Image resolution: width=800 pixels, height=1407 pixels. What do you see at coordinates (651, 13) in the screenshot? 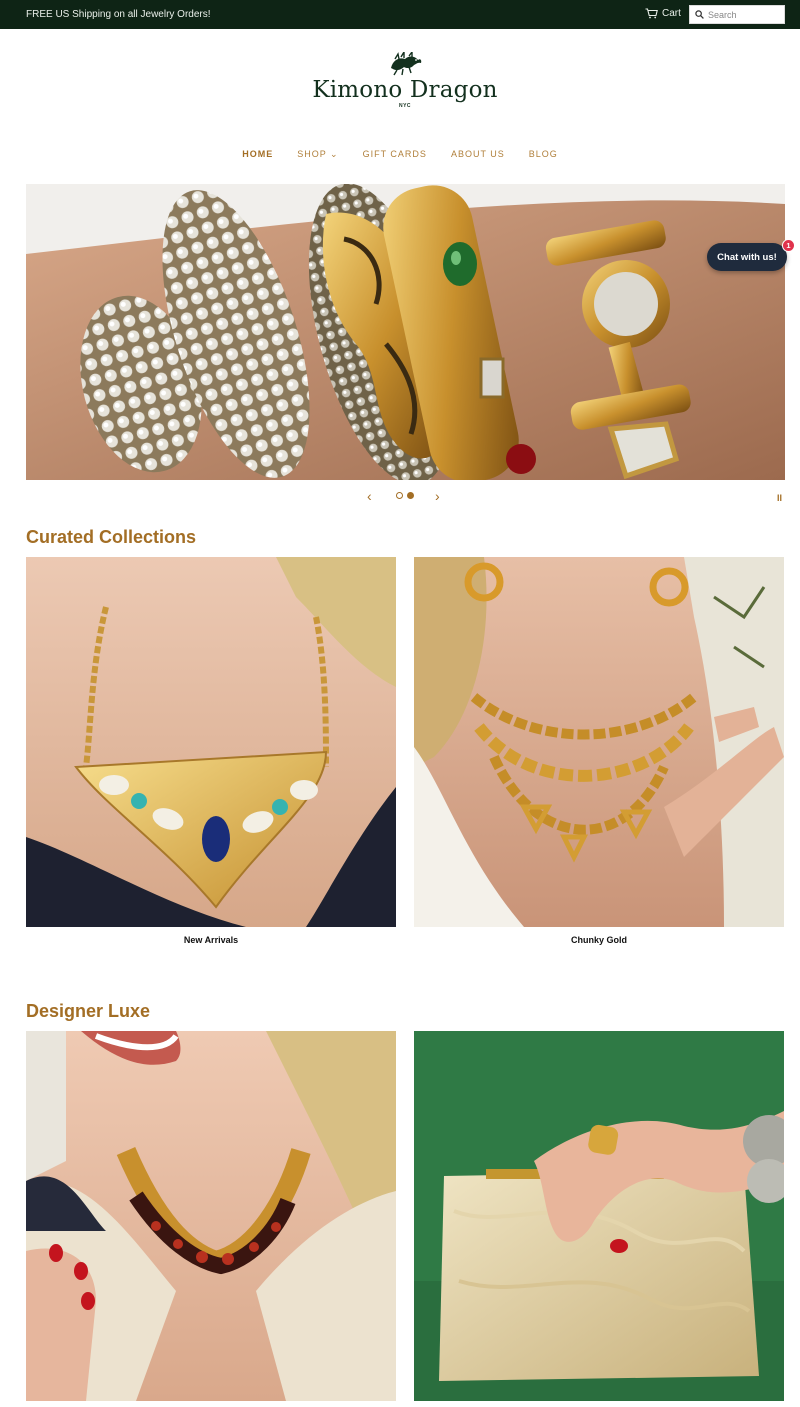
I see `cart-icon` at bounding box center [651, 13].